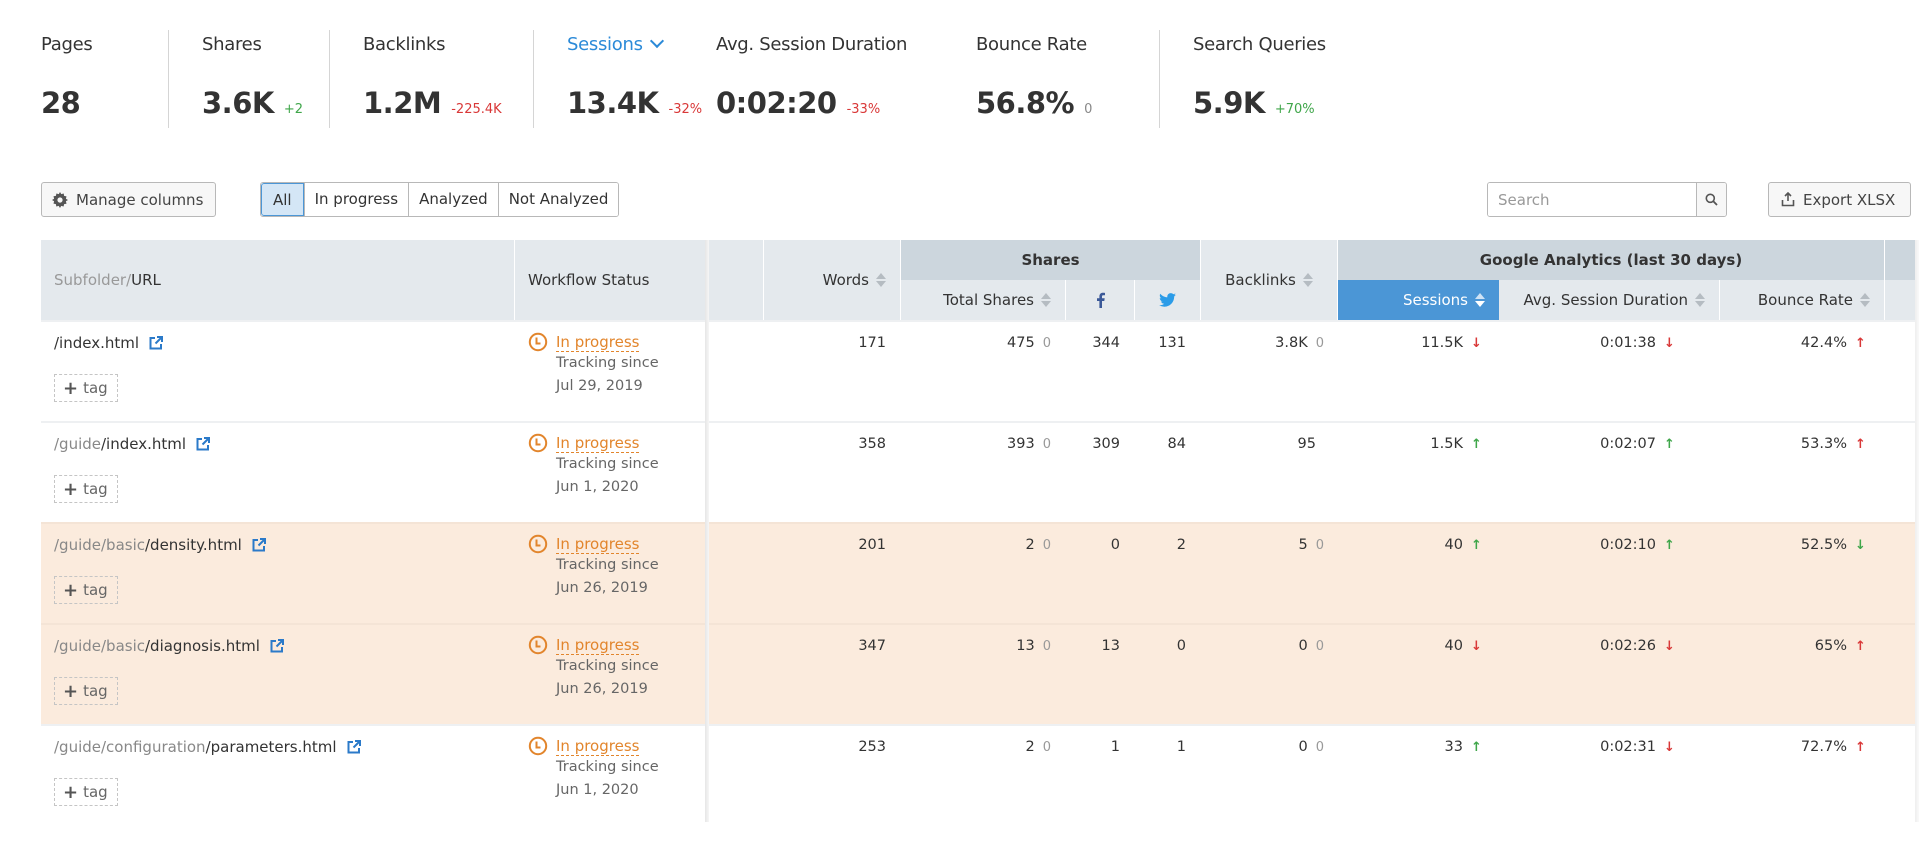  What do you see at coordinates (293, 109) in the screenshot?
I see `metric-delta: +2` at bounding box center [293, 109].